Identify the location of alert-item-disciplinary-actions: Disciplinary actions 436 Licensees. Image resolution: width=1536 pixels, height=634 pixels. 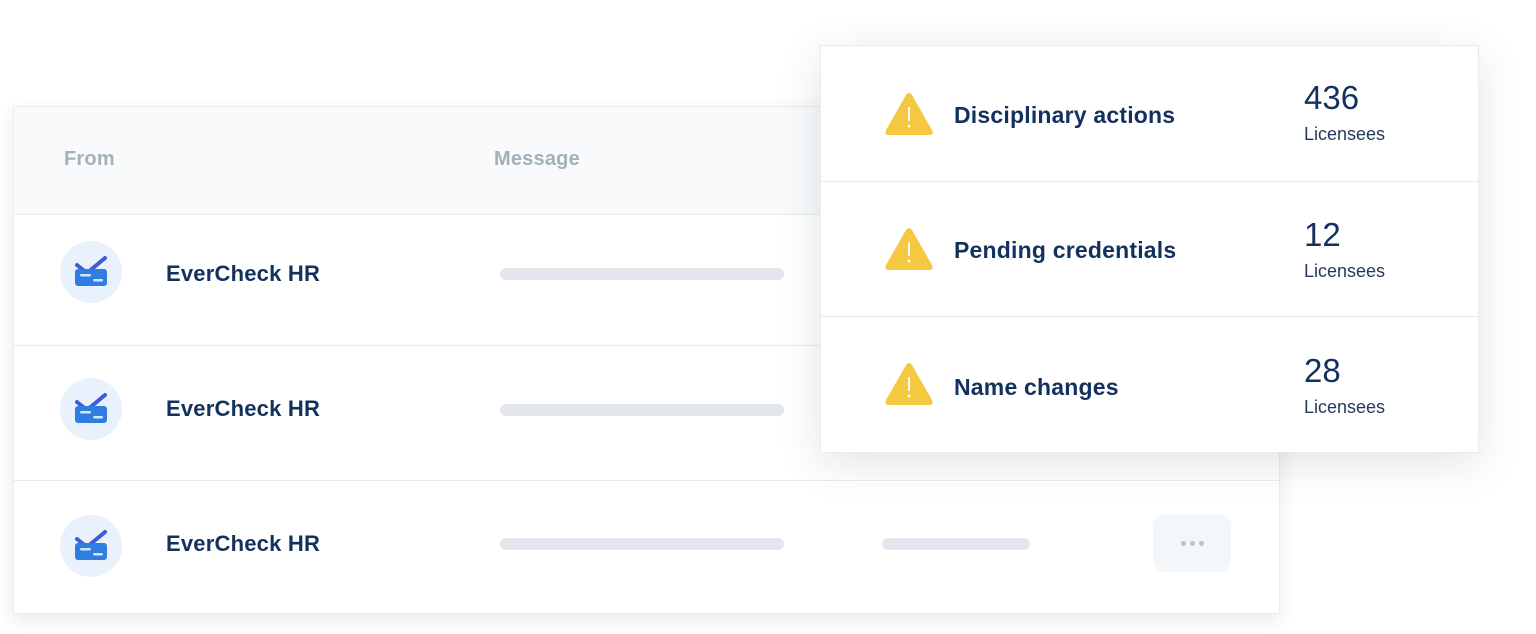
(1149, 114).